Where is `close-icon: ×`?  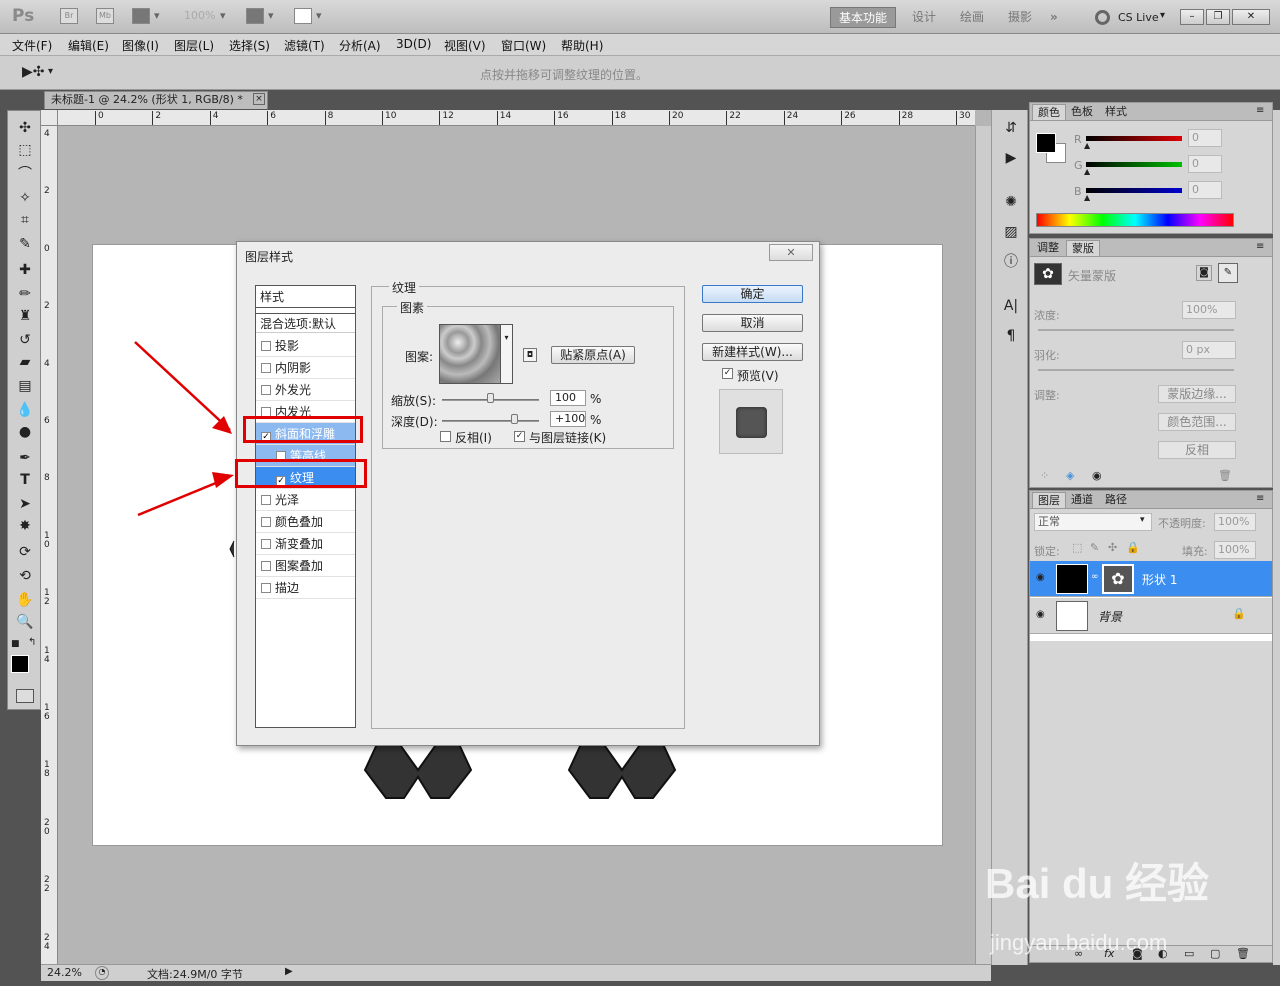
close-icon: × is located at coordinates (259, 99).